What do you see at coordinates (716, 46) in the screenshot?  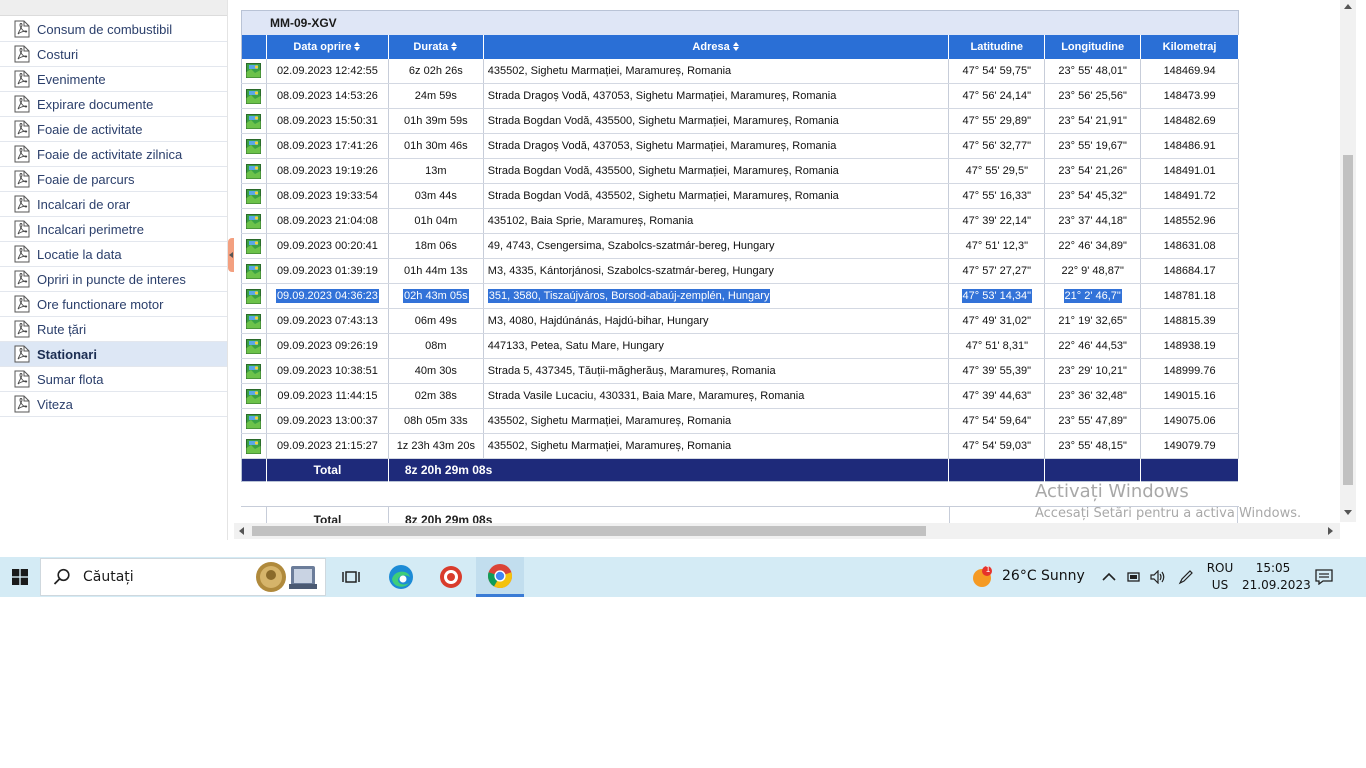 I see `header-adresa: Adresa` at bounding box center [716, 46].